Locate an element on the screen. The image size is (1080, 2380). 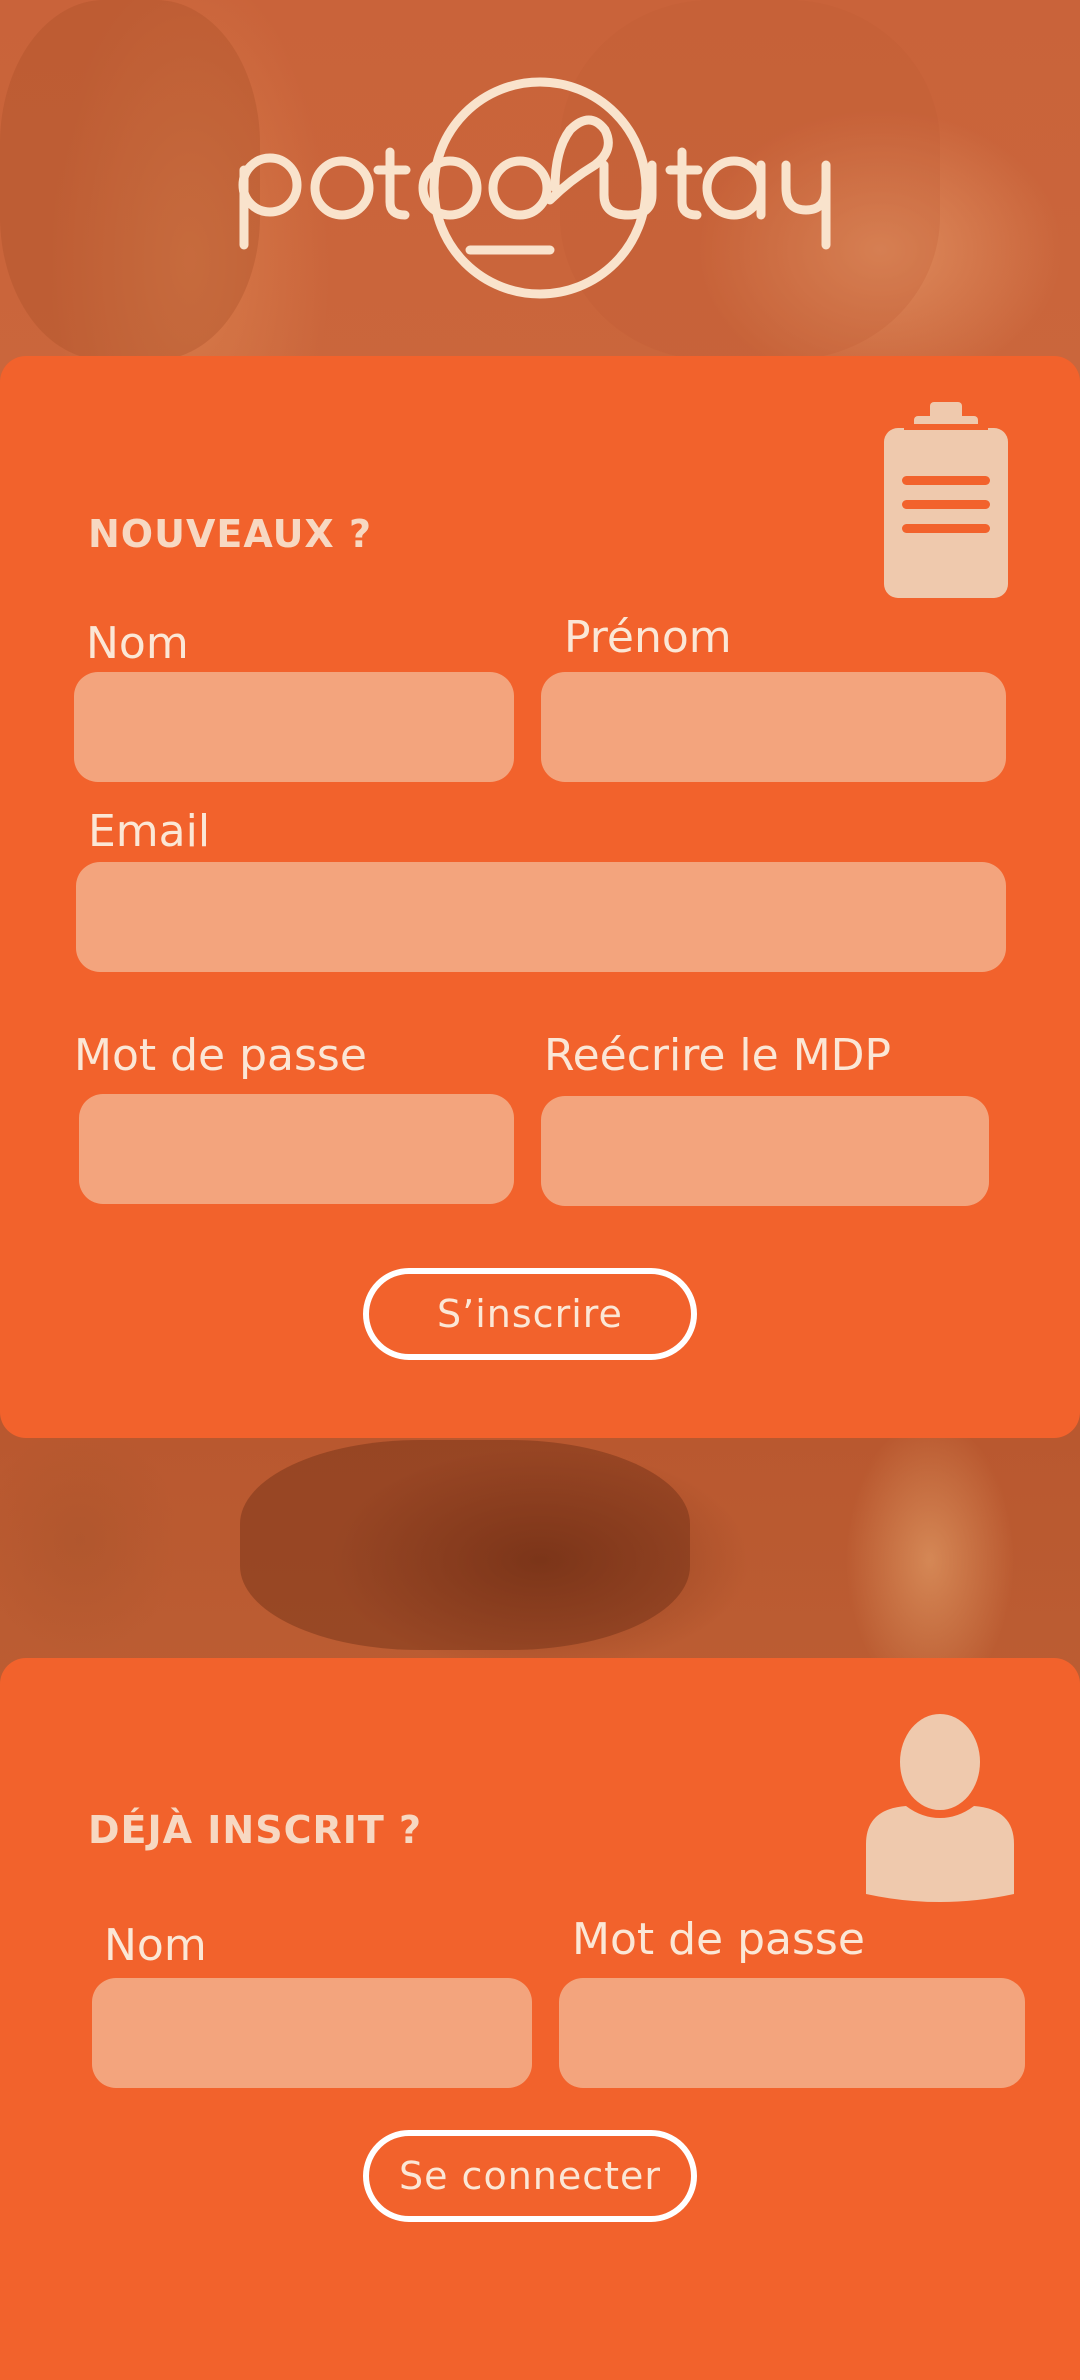
register-password-label: Mot de passe is located at coordinates (220, 1055).